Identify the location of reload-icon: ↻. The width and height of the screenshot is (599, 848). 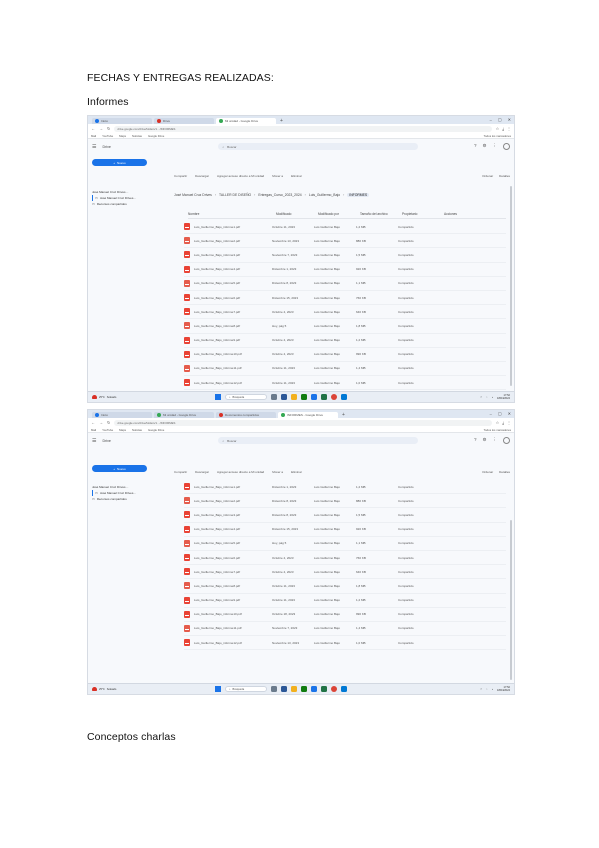
(108, 422).